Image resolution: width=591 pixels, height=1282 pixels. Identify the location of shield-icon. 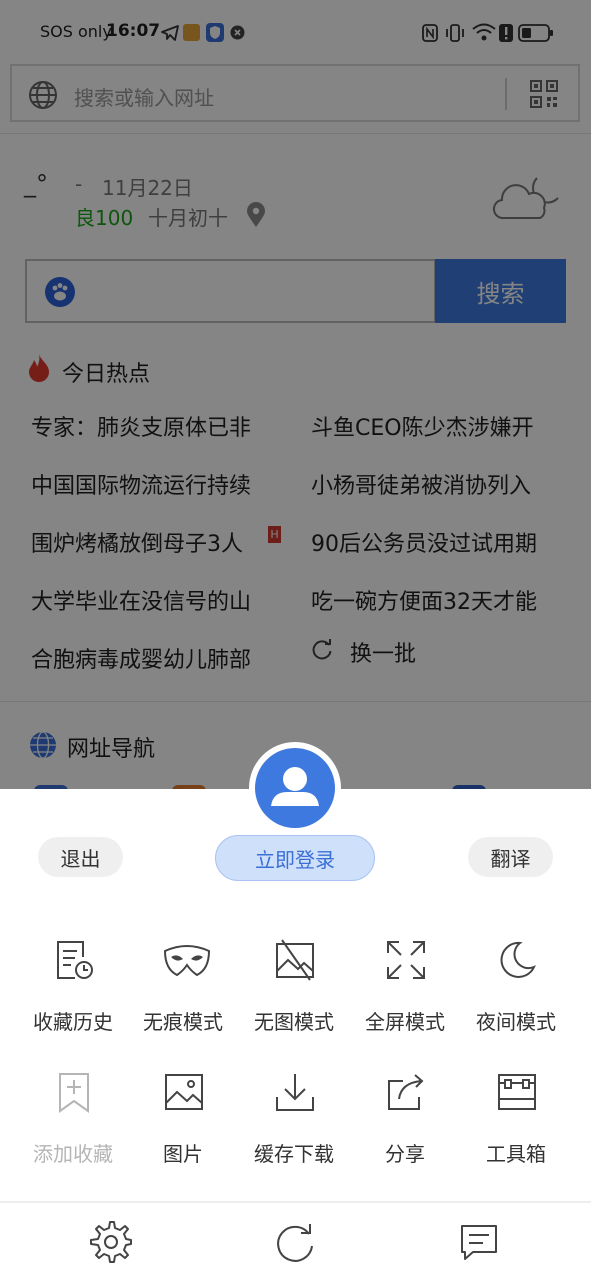
(215, 32).